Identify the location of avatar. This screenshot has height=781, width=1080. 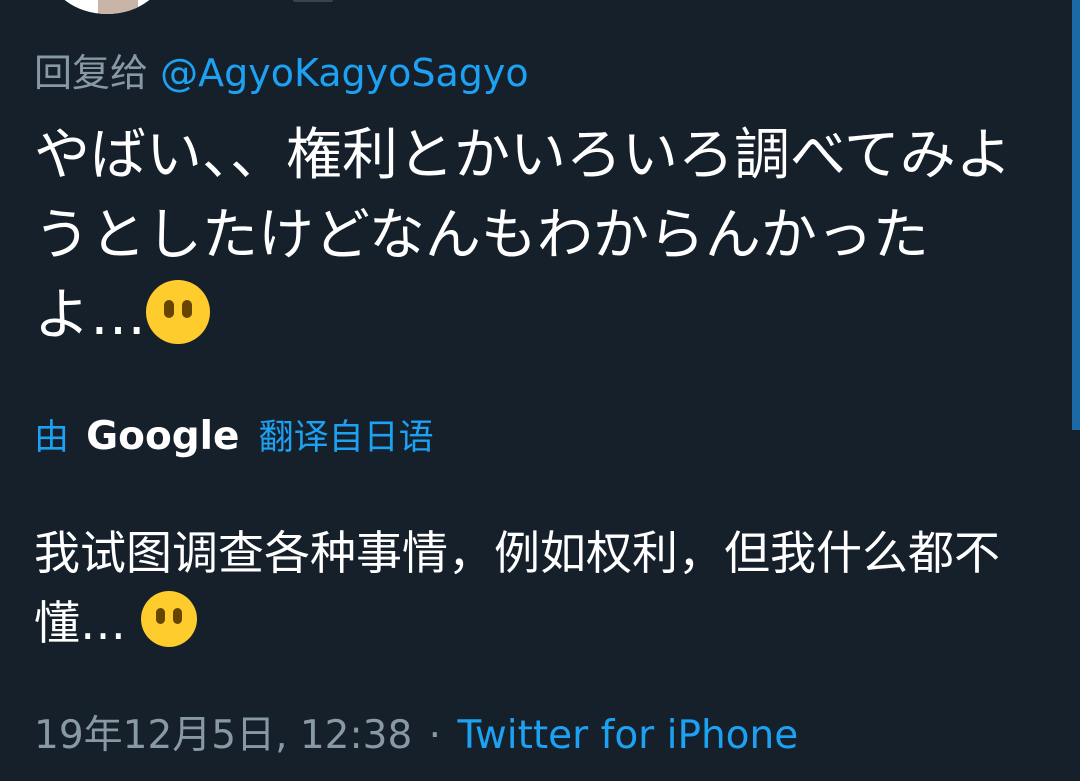
(107, 7).